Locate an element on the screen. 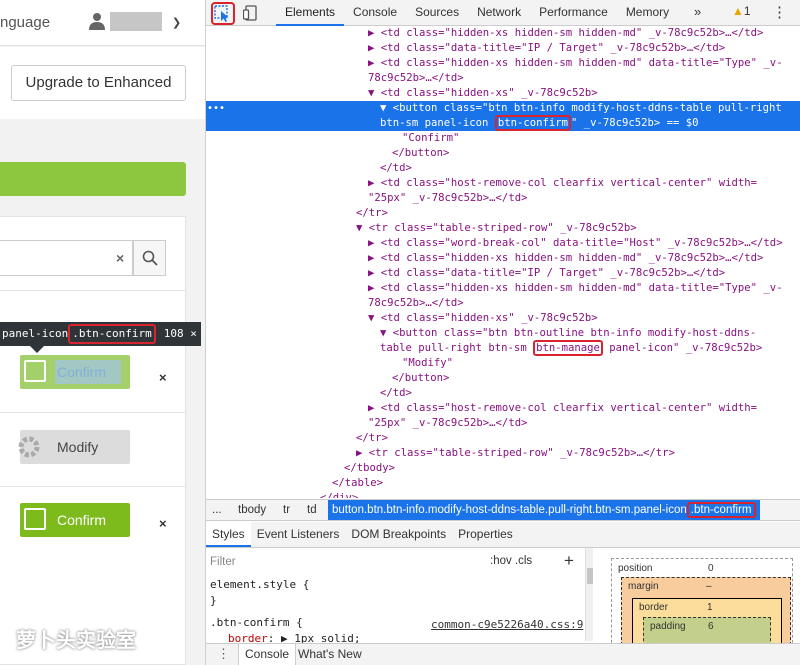 Image resolution: width=800 pixels, height=665 pixels. warnings-badge: ▲1 is located at coordinates (741, 11).